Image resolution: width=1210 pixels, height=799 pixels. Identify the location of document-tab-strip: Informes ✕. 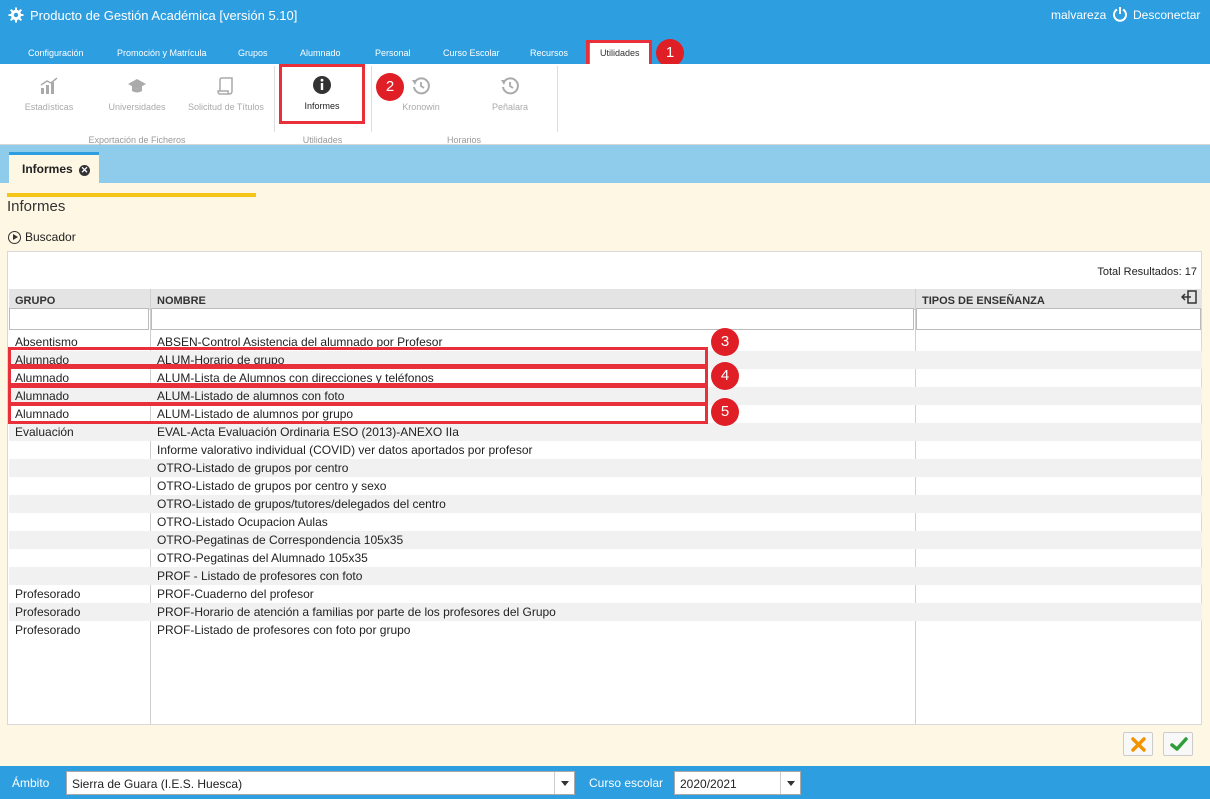
(605, 164).